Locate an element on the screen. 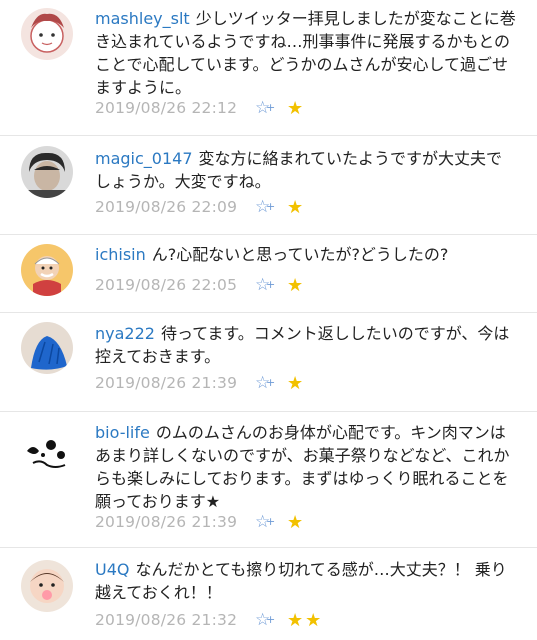 Image resolution: width=537 pixels, height=640 pixels. comment-timestamp: 2019/08/26 21:32 is located at coordinates (166, 620).